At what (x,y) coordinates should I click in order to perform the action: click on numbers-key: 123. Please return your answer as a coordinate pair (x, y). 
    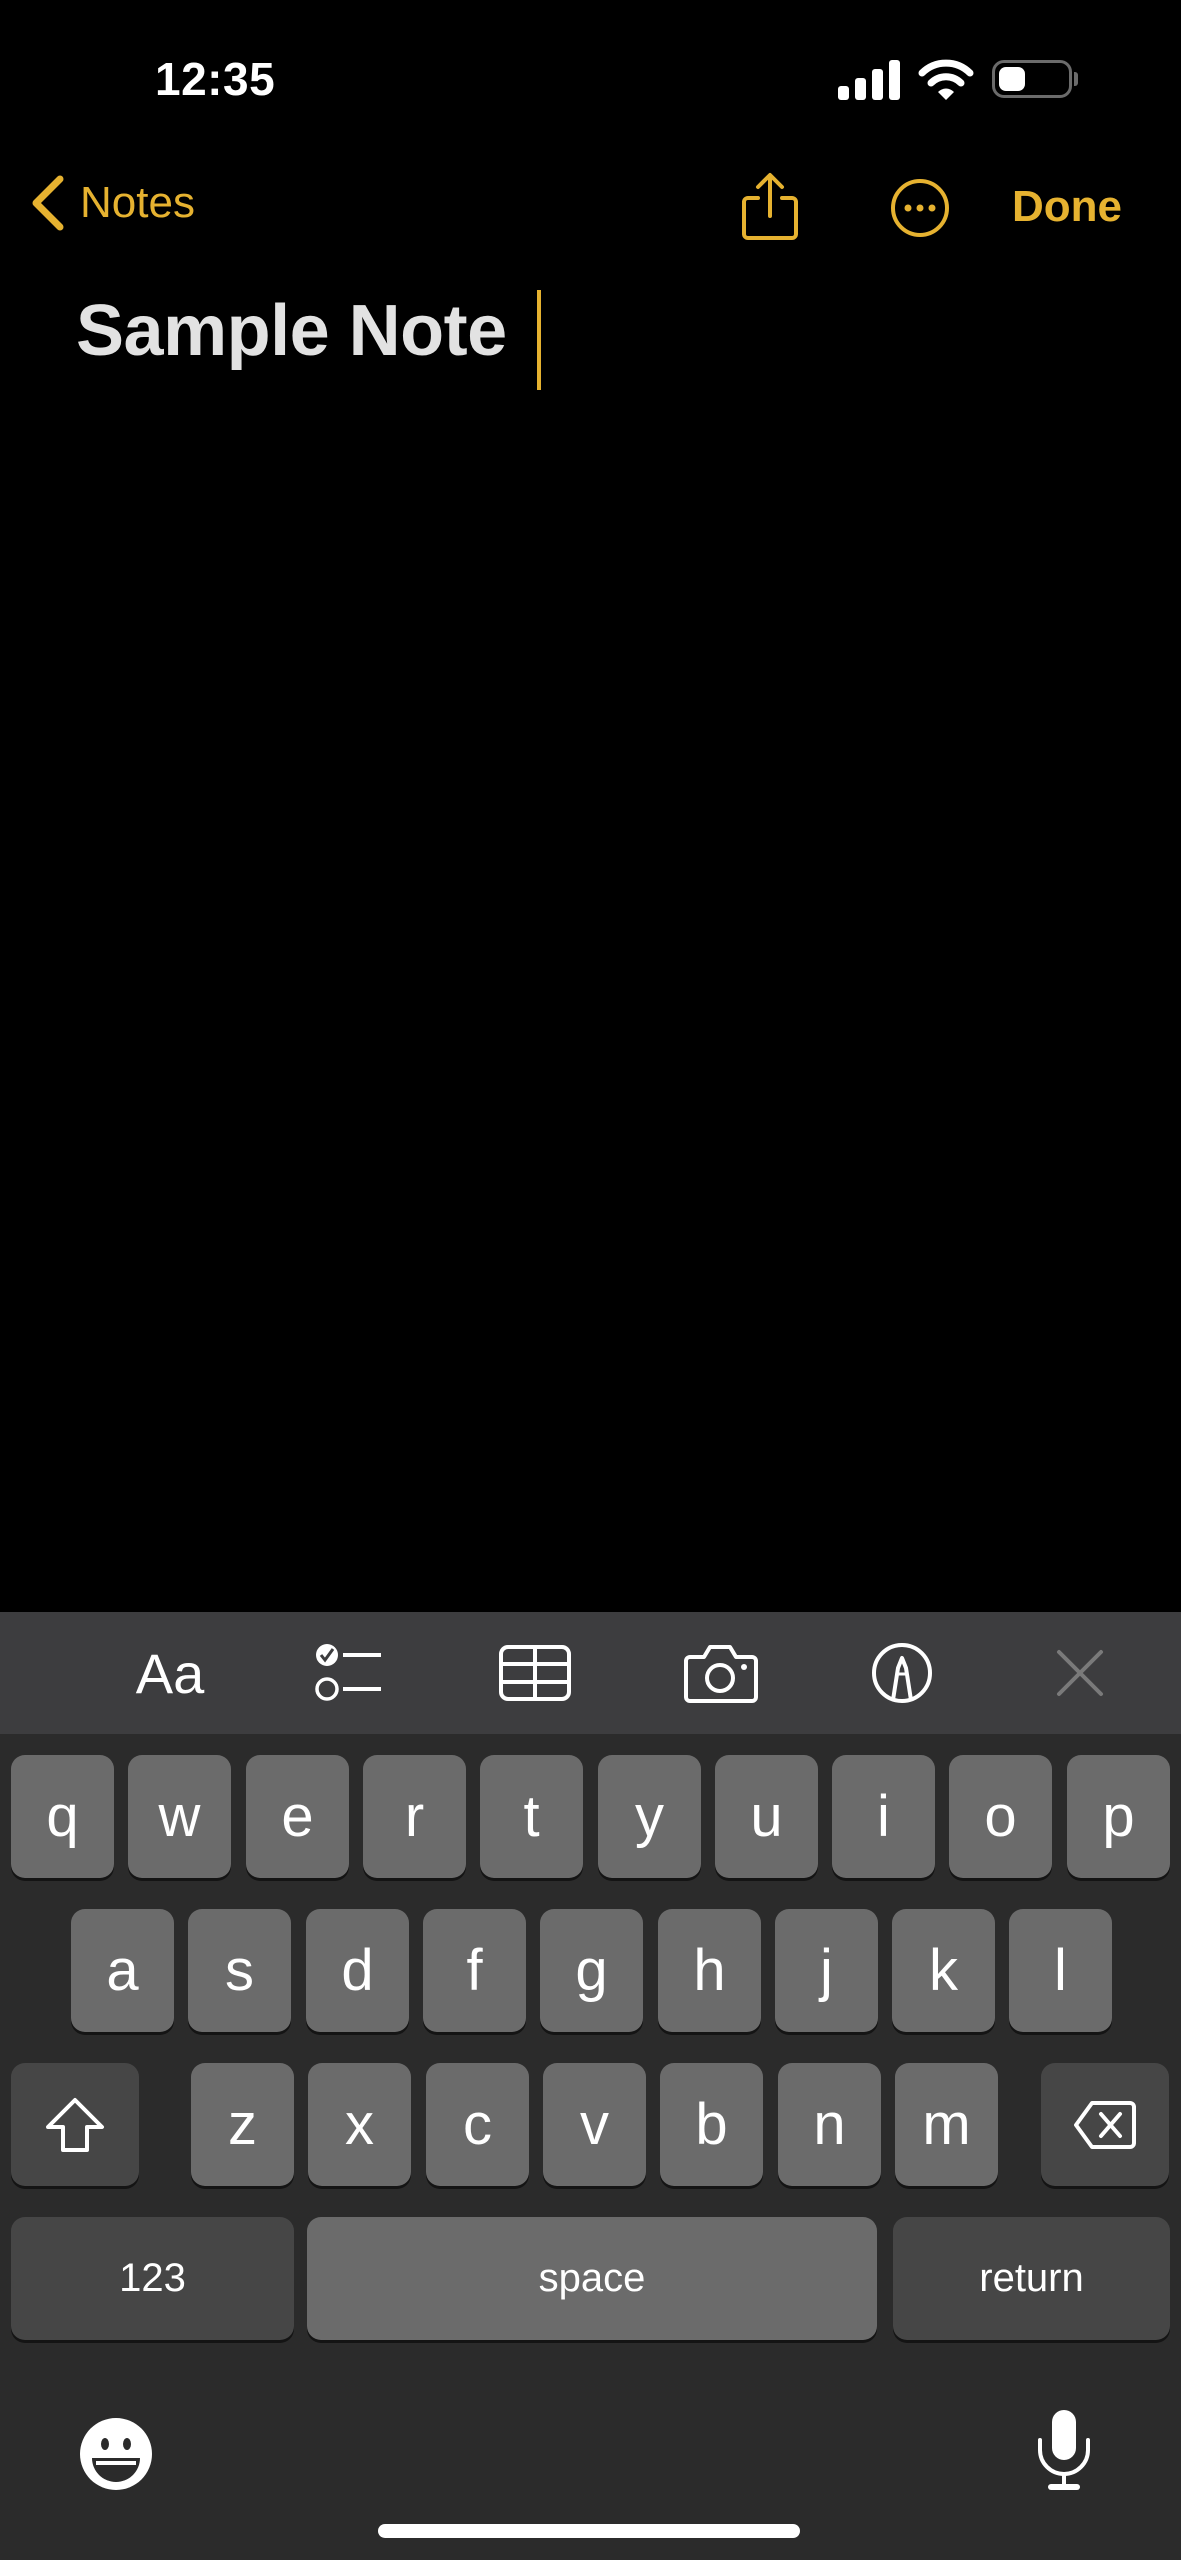
    Looking at the image, I should click on (152, 2278).